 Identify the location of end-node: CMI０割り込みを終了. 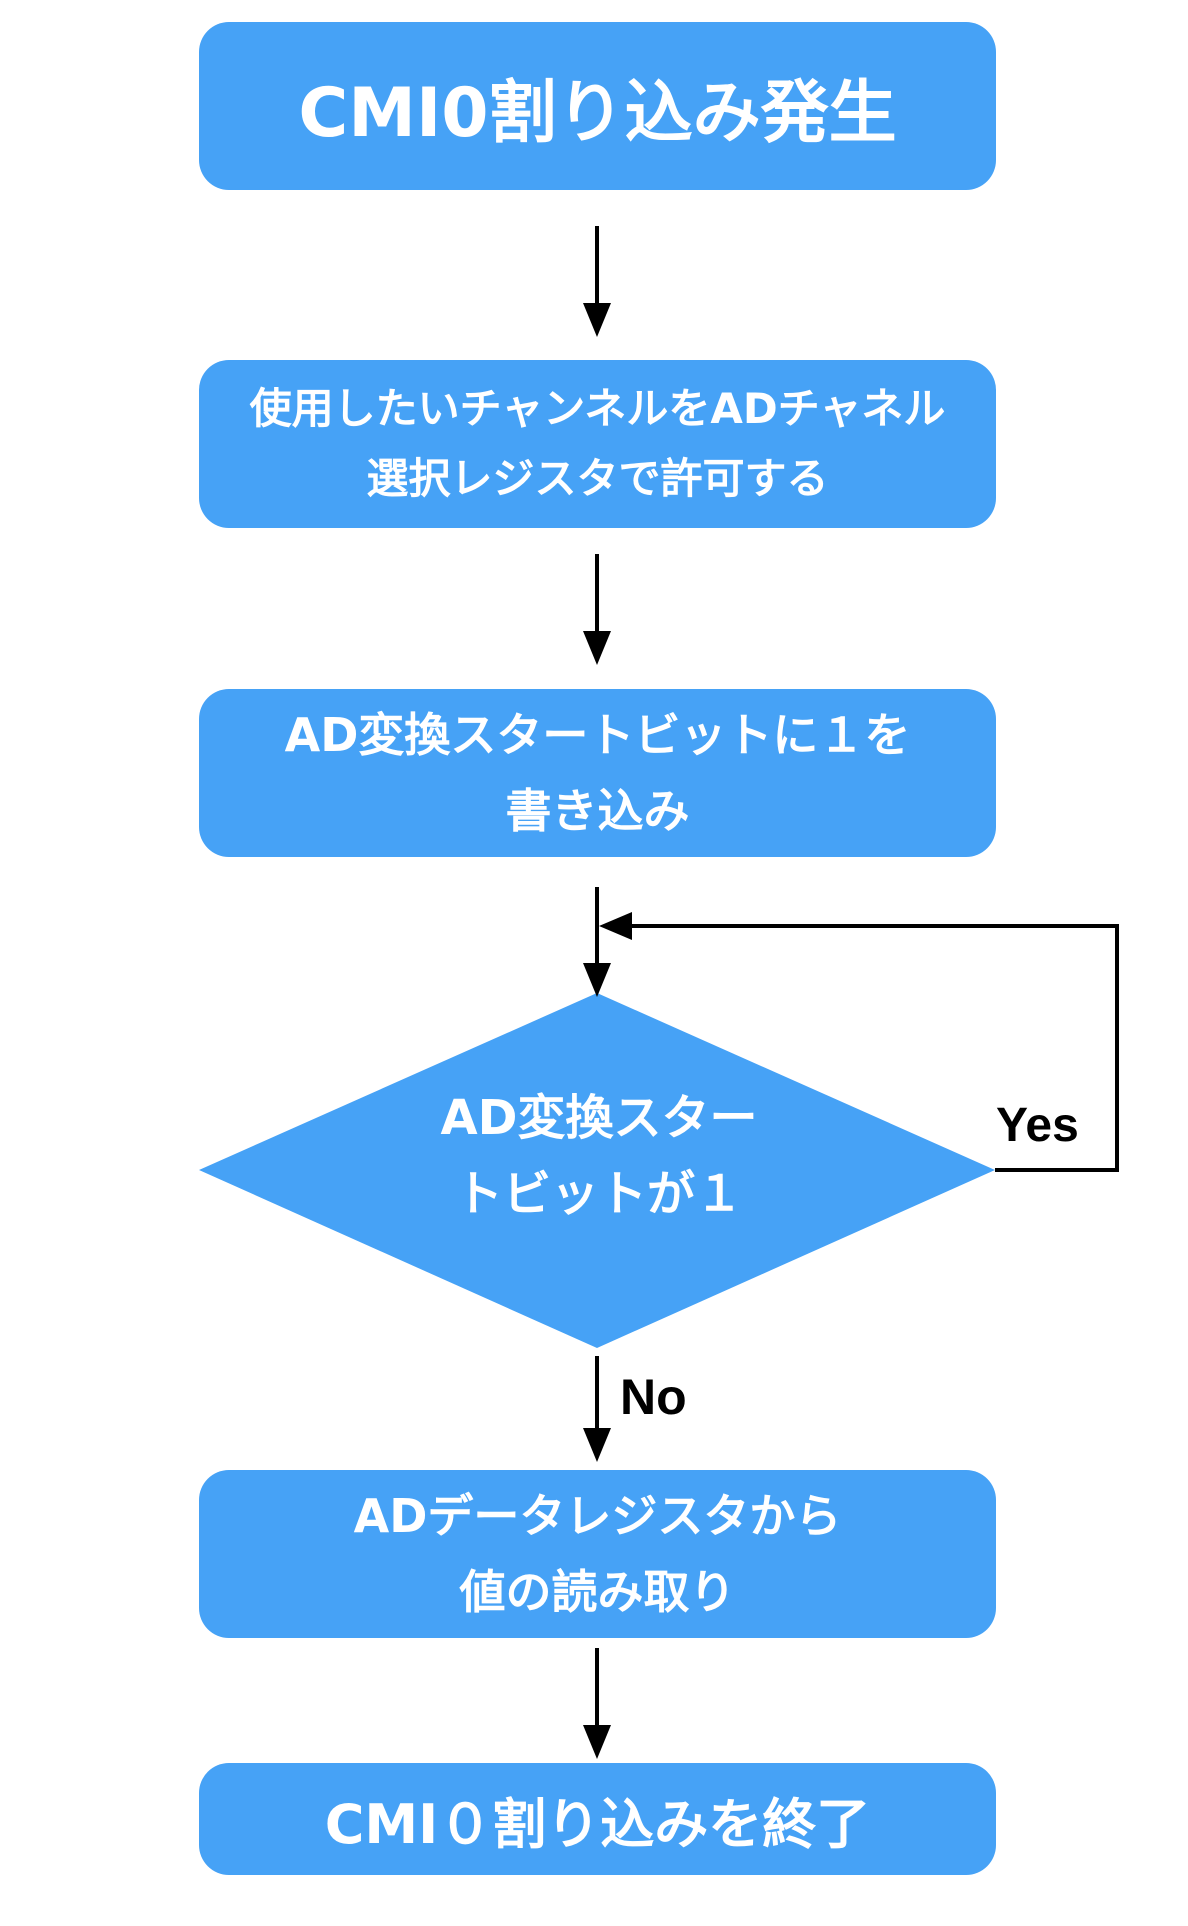
(597, 1819).